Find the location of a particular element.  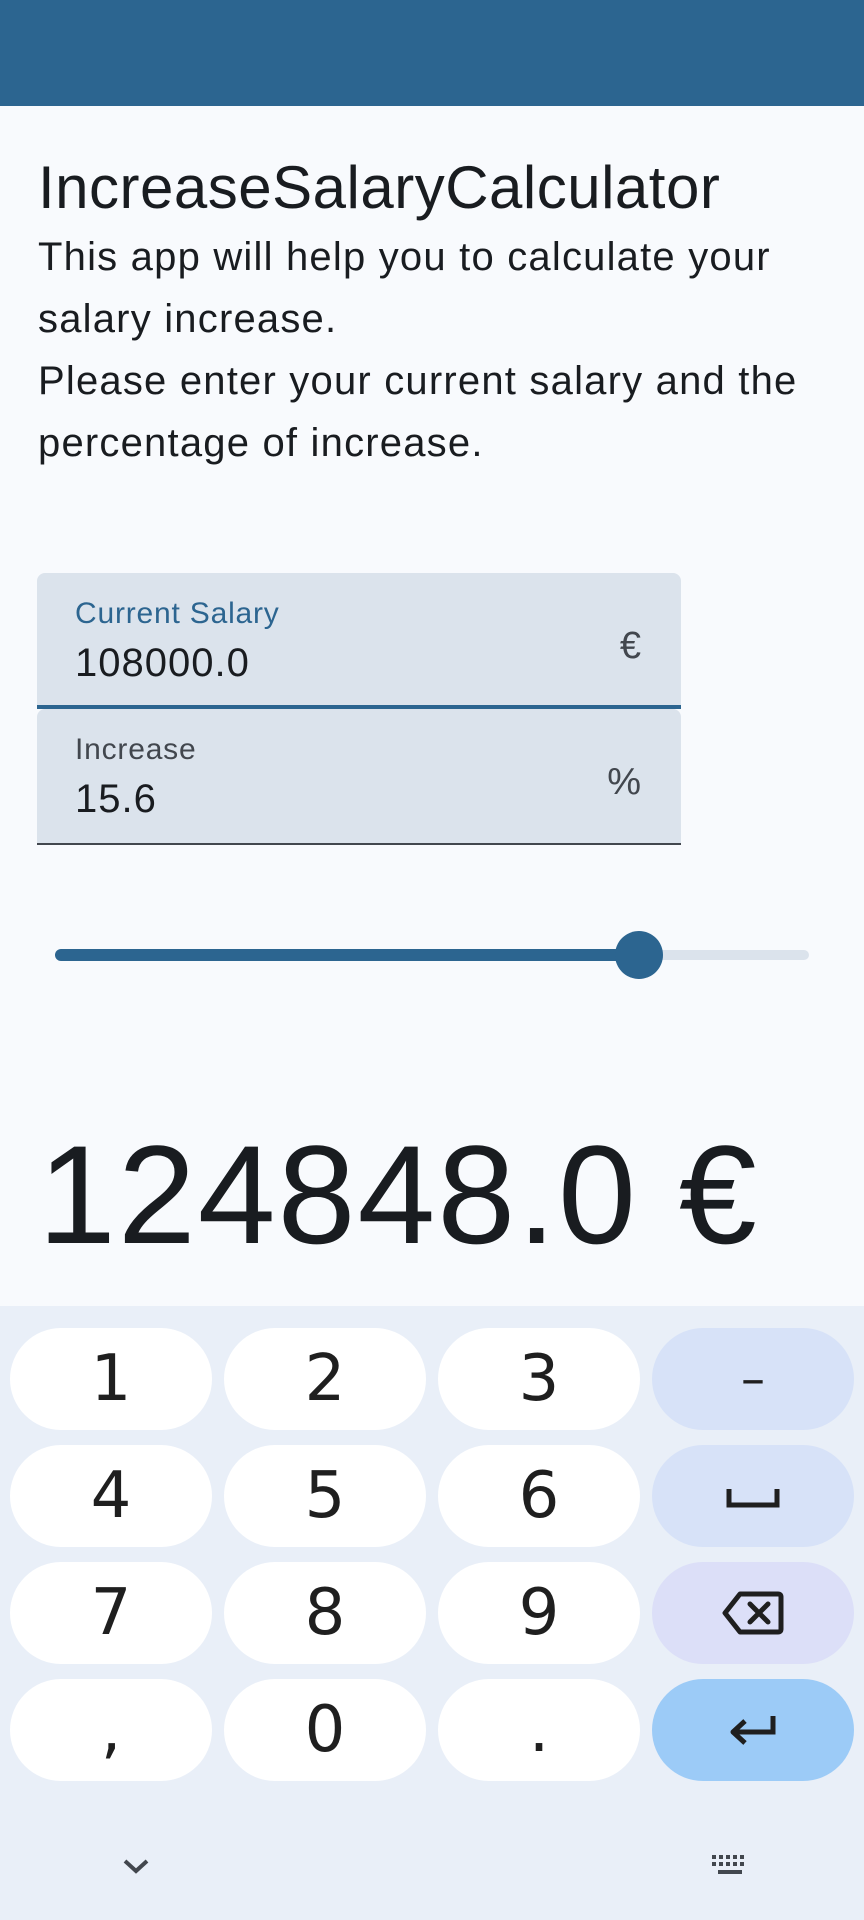

key-enter is located at coordinates (753, 1730).